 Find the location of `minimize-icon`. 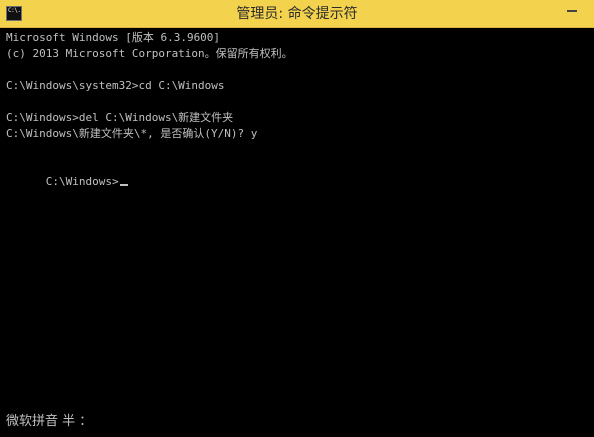

minimize-icon is located at coordinates (572, 11).